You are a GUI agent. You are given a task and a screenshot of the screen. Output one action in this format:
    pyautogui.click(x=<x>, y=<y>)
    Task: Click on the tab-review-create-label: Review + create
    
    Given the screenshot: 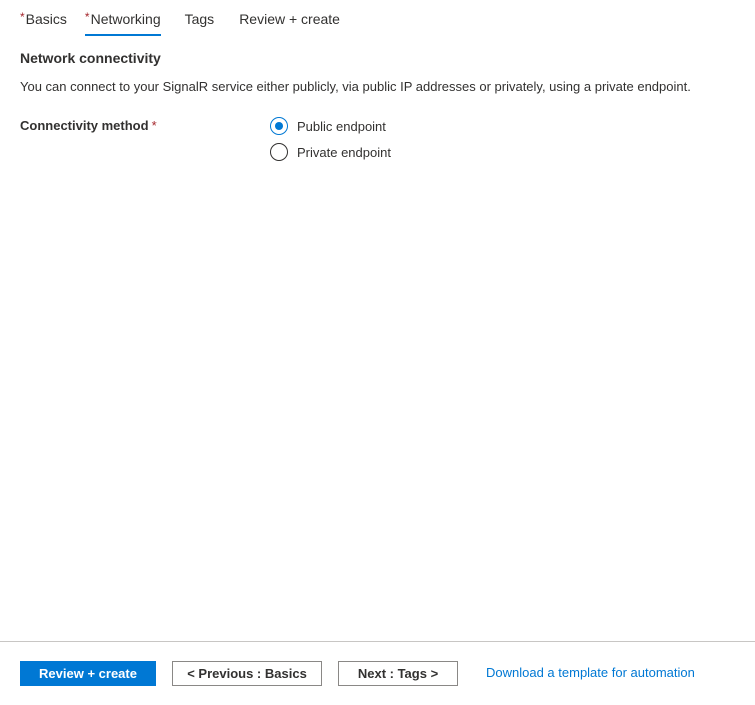 What is the action you would take?
    pyautogui.click(x=289, y=19)
    